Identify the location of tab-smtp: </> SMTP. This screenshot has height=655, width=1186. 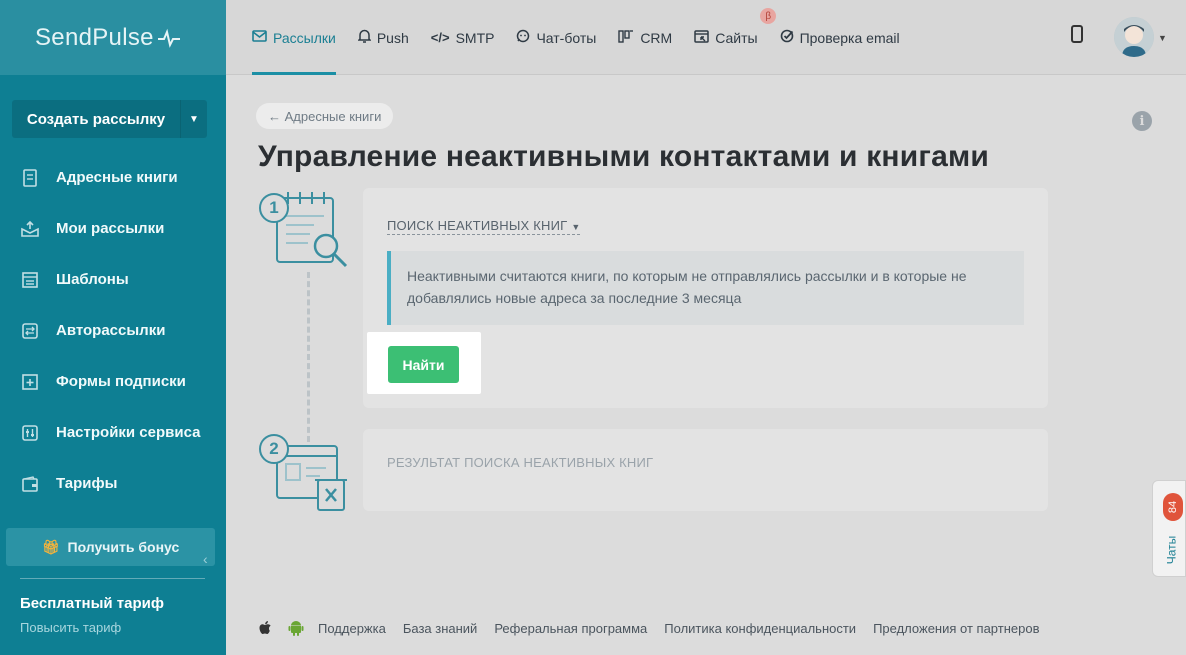
(463, 37).